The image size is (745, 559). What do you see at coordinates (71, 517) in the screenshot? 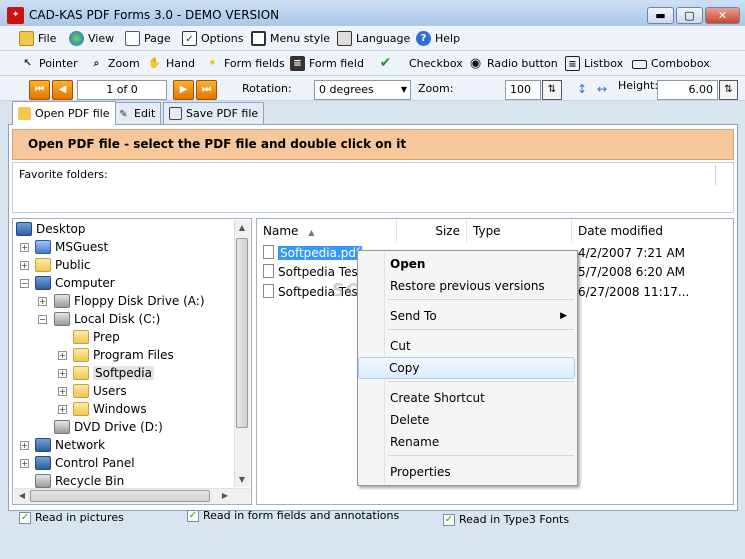
I see `read-pictures-checkbox: ✓ Read in pictures` at bounding box center [71, 517].